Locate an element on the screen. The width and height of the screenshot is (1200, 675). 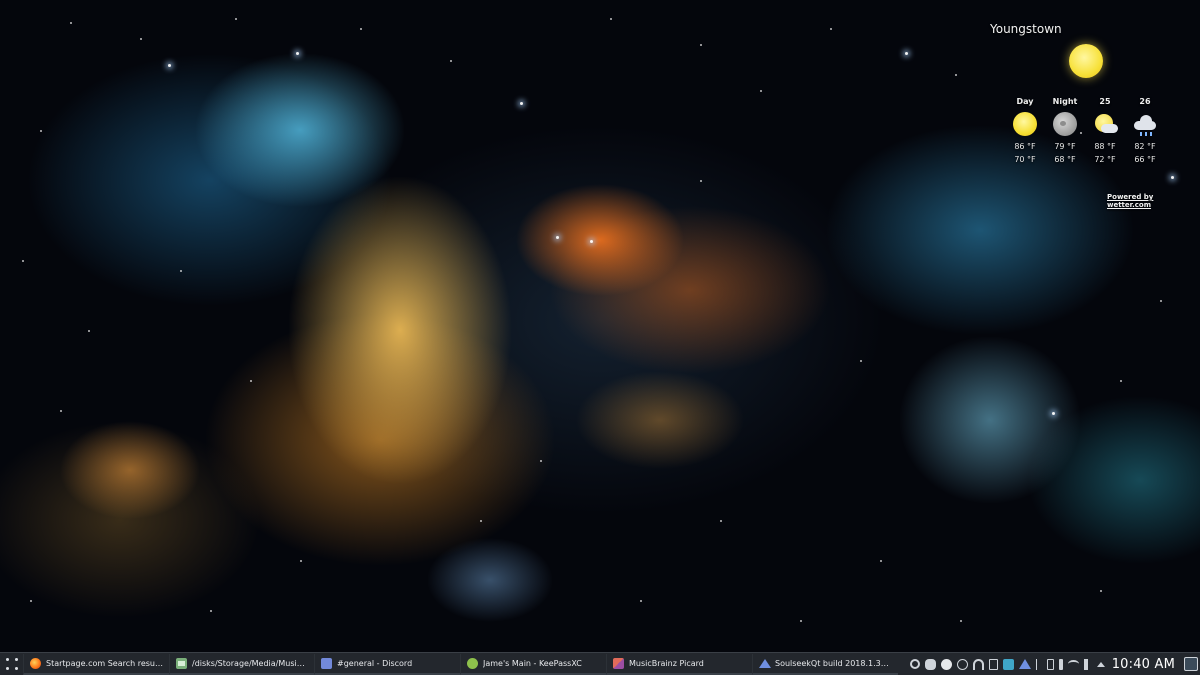
forecast-label: 25 is located at coordinates (1105, 101).